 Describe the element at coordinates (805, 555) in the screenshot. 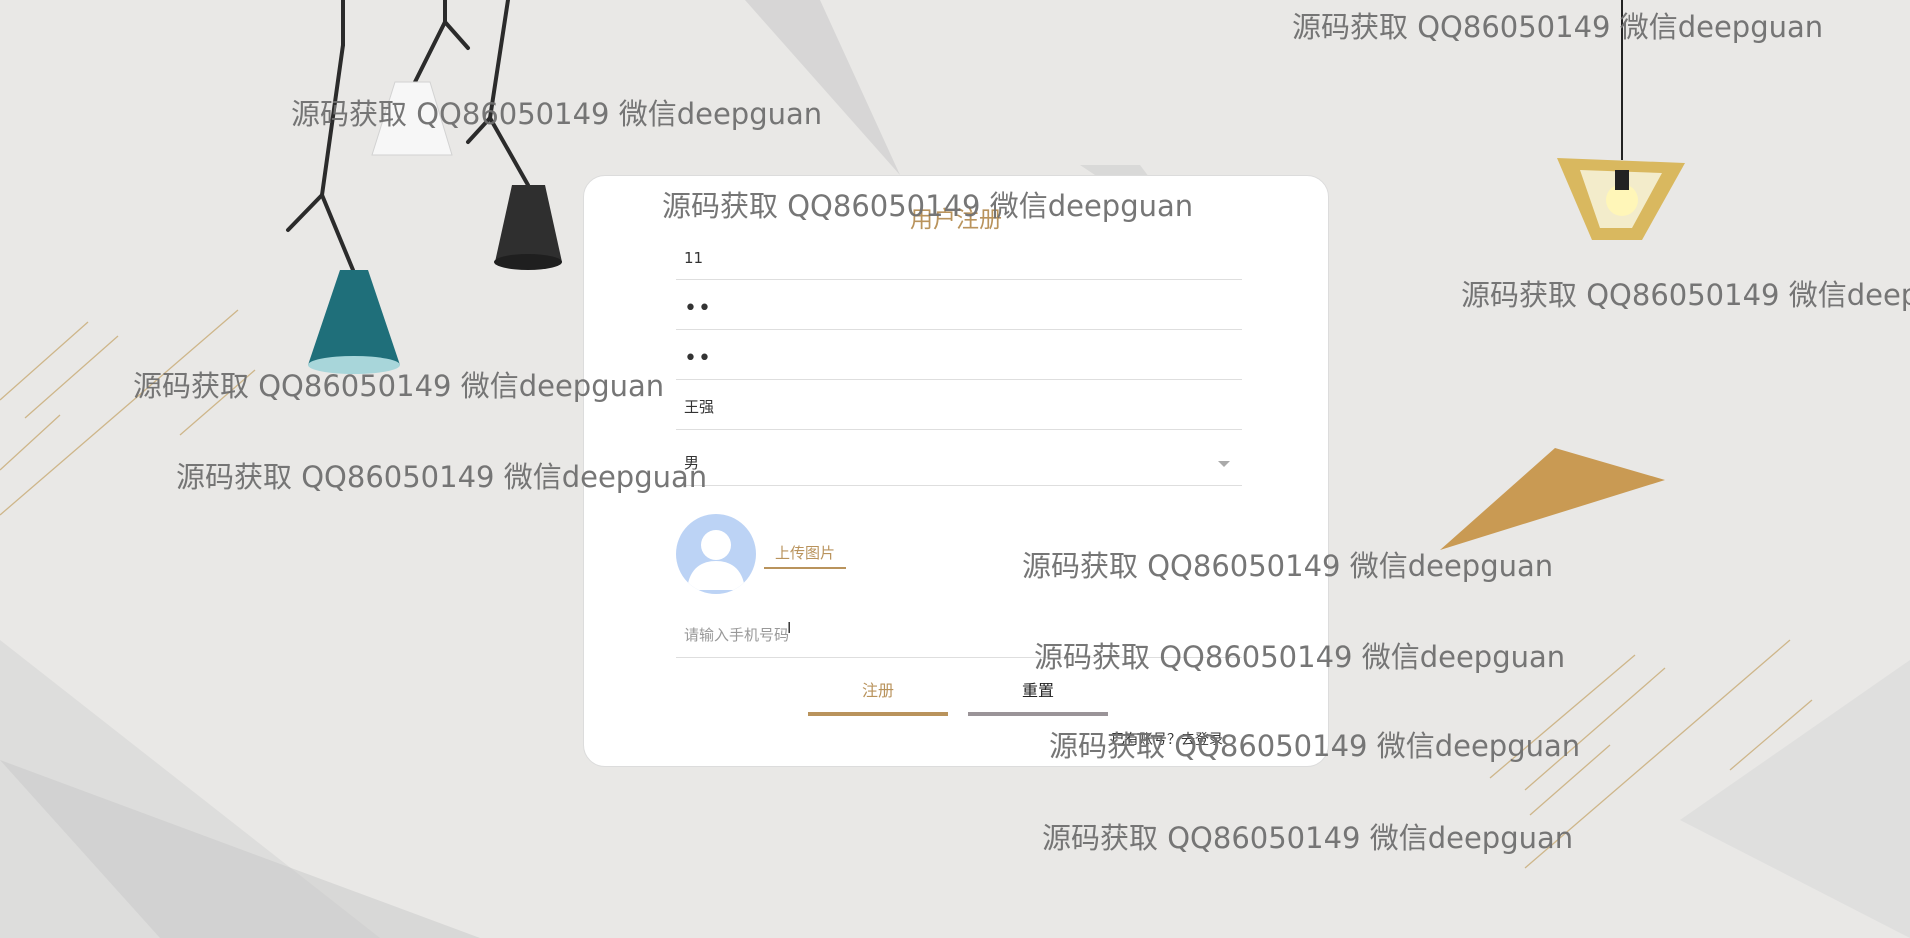

I see `upload-image-button: 上传图片` at that location.